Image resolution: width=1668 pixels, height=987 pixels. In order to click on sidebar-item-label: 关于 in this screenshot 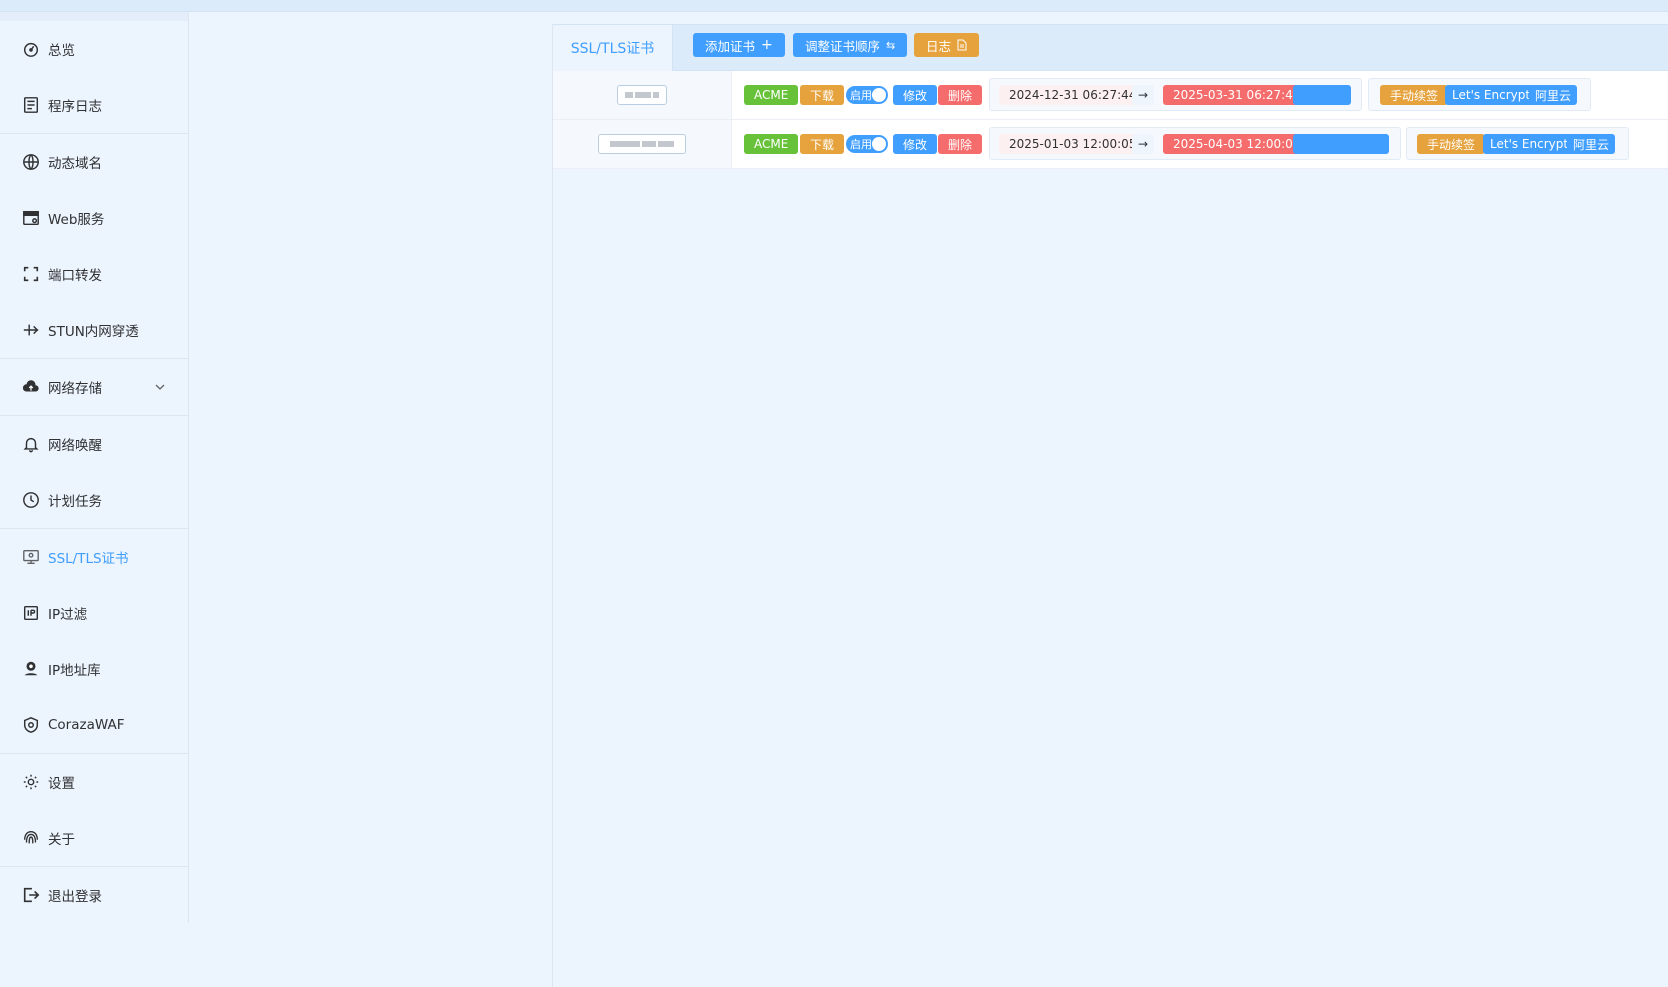, I will do `click(61, 840)`.